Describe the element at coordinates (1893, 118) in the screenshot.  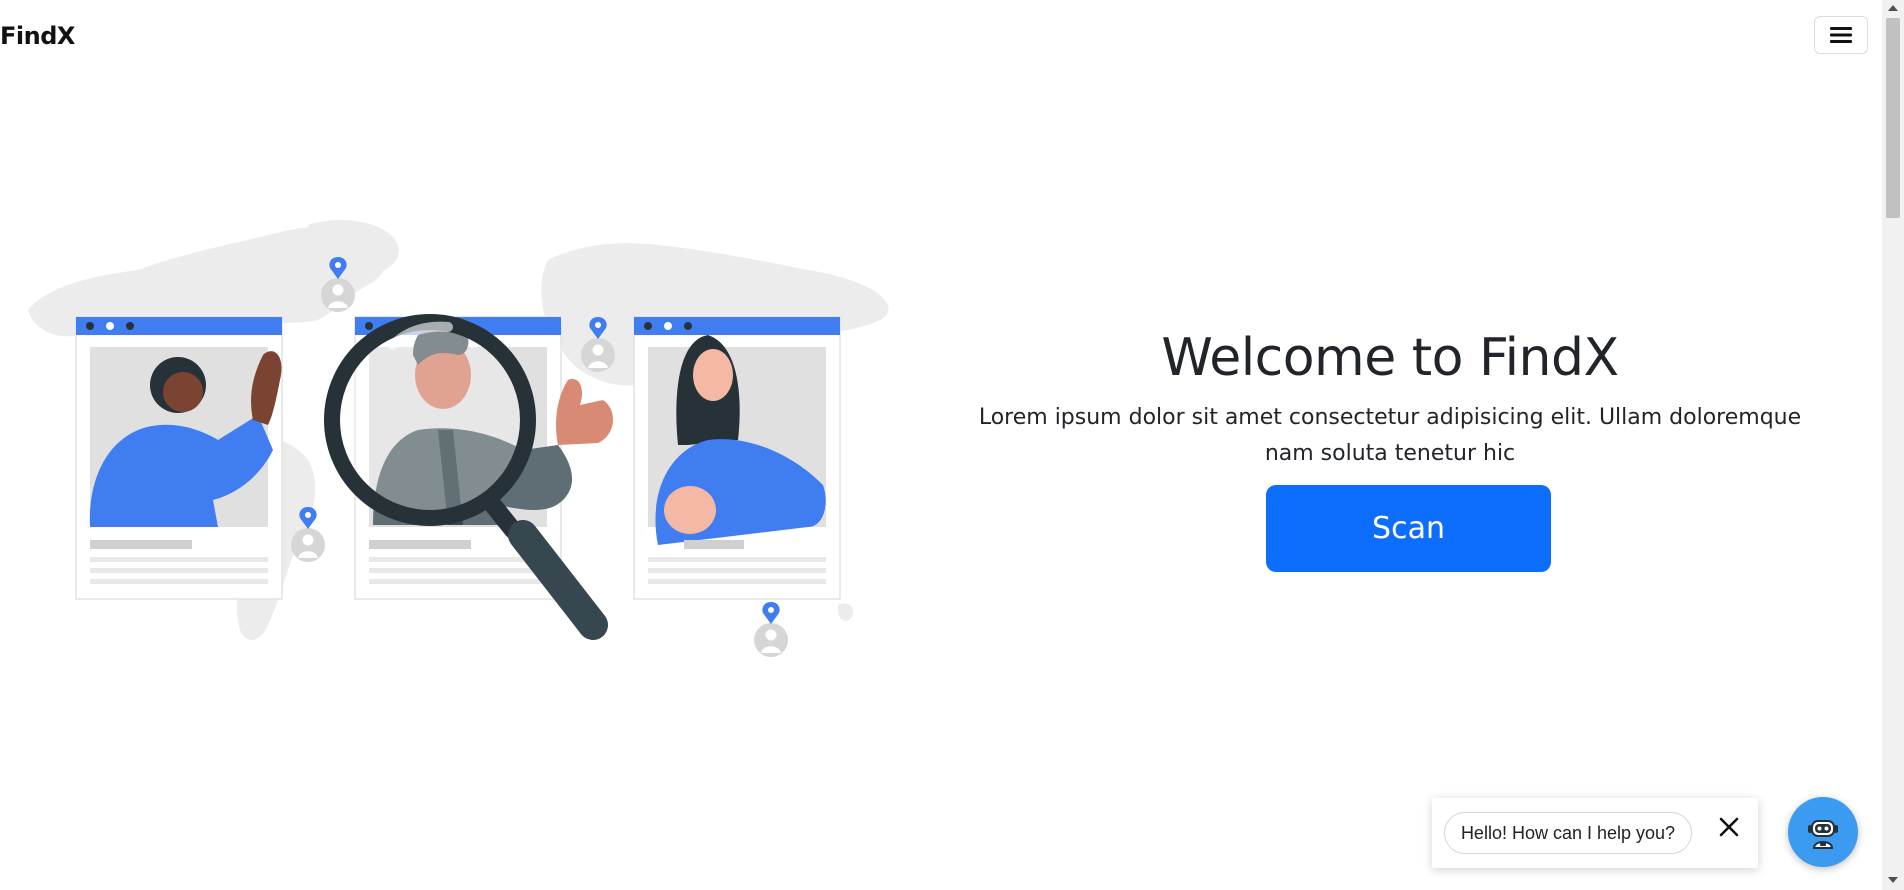
I see `scrollbar-thumb` at that location.